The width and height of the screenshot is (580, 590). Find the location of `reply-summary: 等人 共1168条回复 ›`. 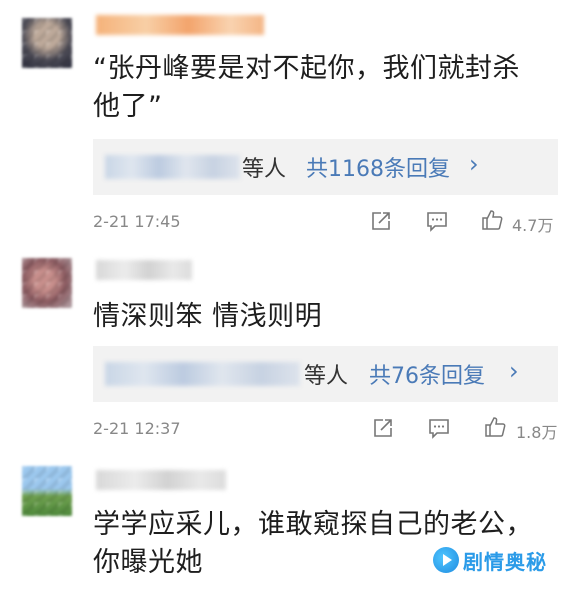

reply-summary: 等人 共1168条回复 › is located at coordinates (325, 167).